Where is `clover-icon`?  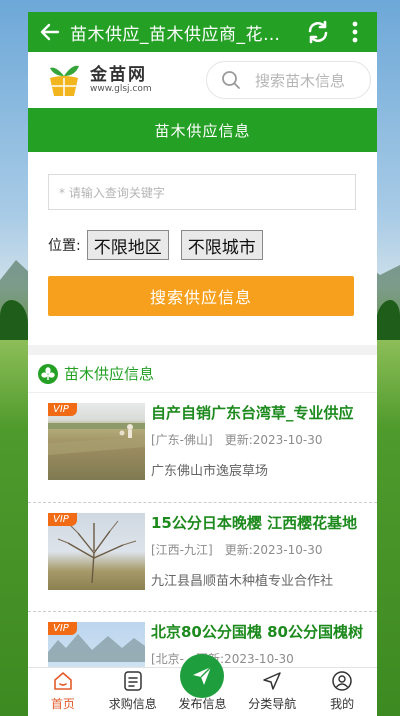
clover-icon is located at coordinates (48, 373).